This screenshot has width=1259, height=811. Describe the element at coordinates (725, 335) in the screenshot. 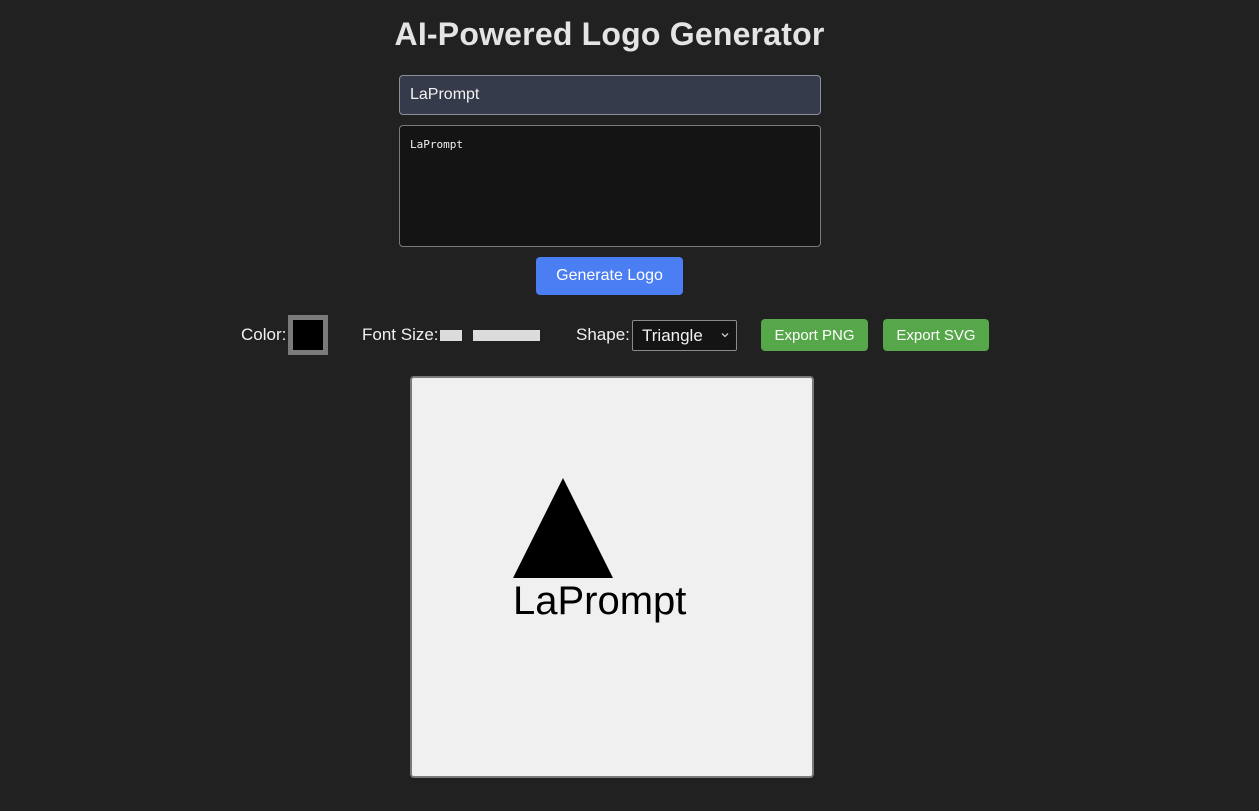

I see `chevron-down-icon` at that location.